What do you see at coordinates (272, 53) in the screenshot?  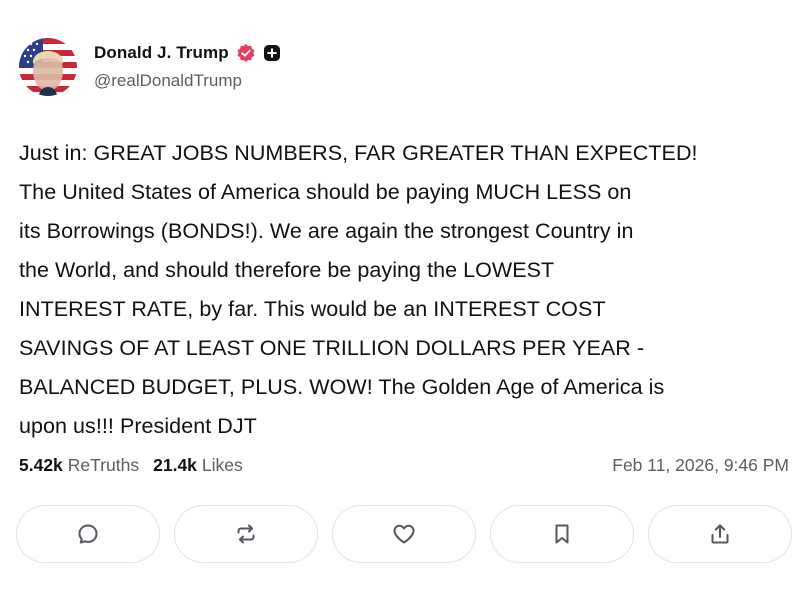 I see `plus-badge-icon` at bounding box center [272, 53].